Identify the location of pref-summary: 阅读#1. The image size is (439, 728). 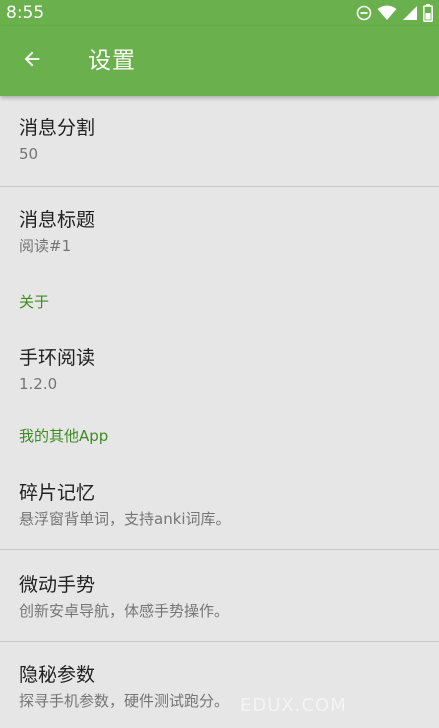
(45, 246).